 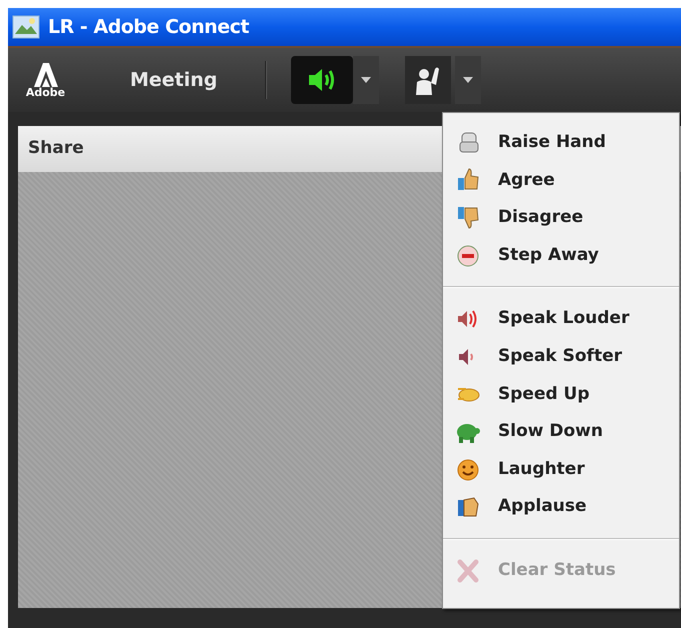 What do you see at coordinates (561, 143) in the screenshot?
I see `menu-item: Raise Hand` at bounding box center [561, 143].